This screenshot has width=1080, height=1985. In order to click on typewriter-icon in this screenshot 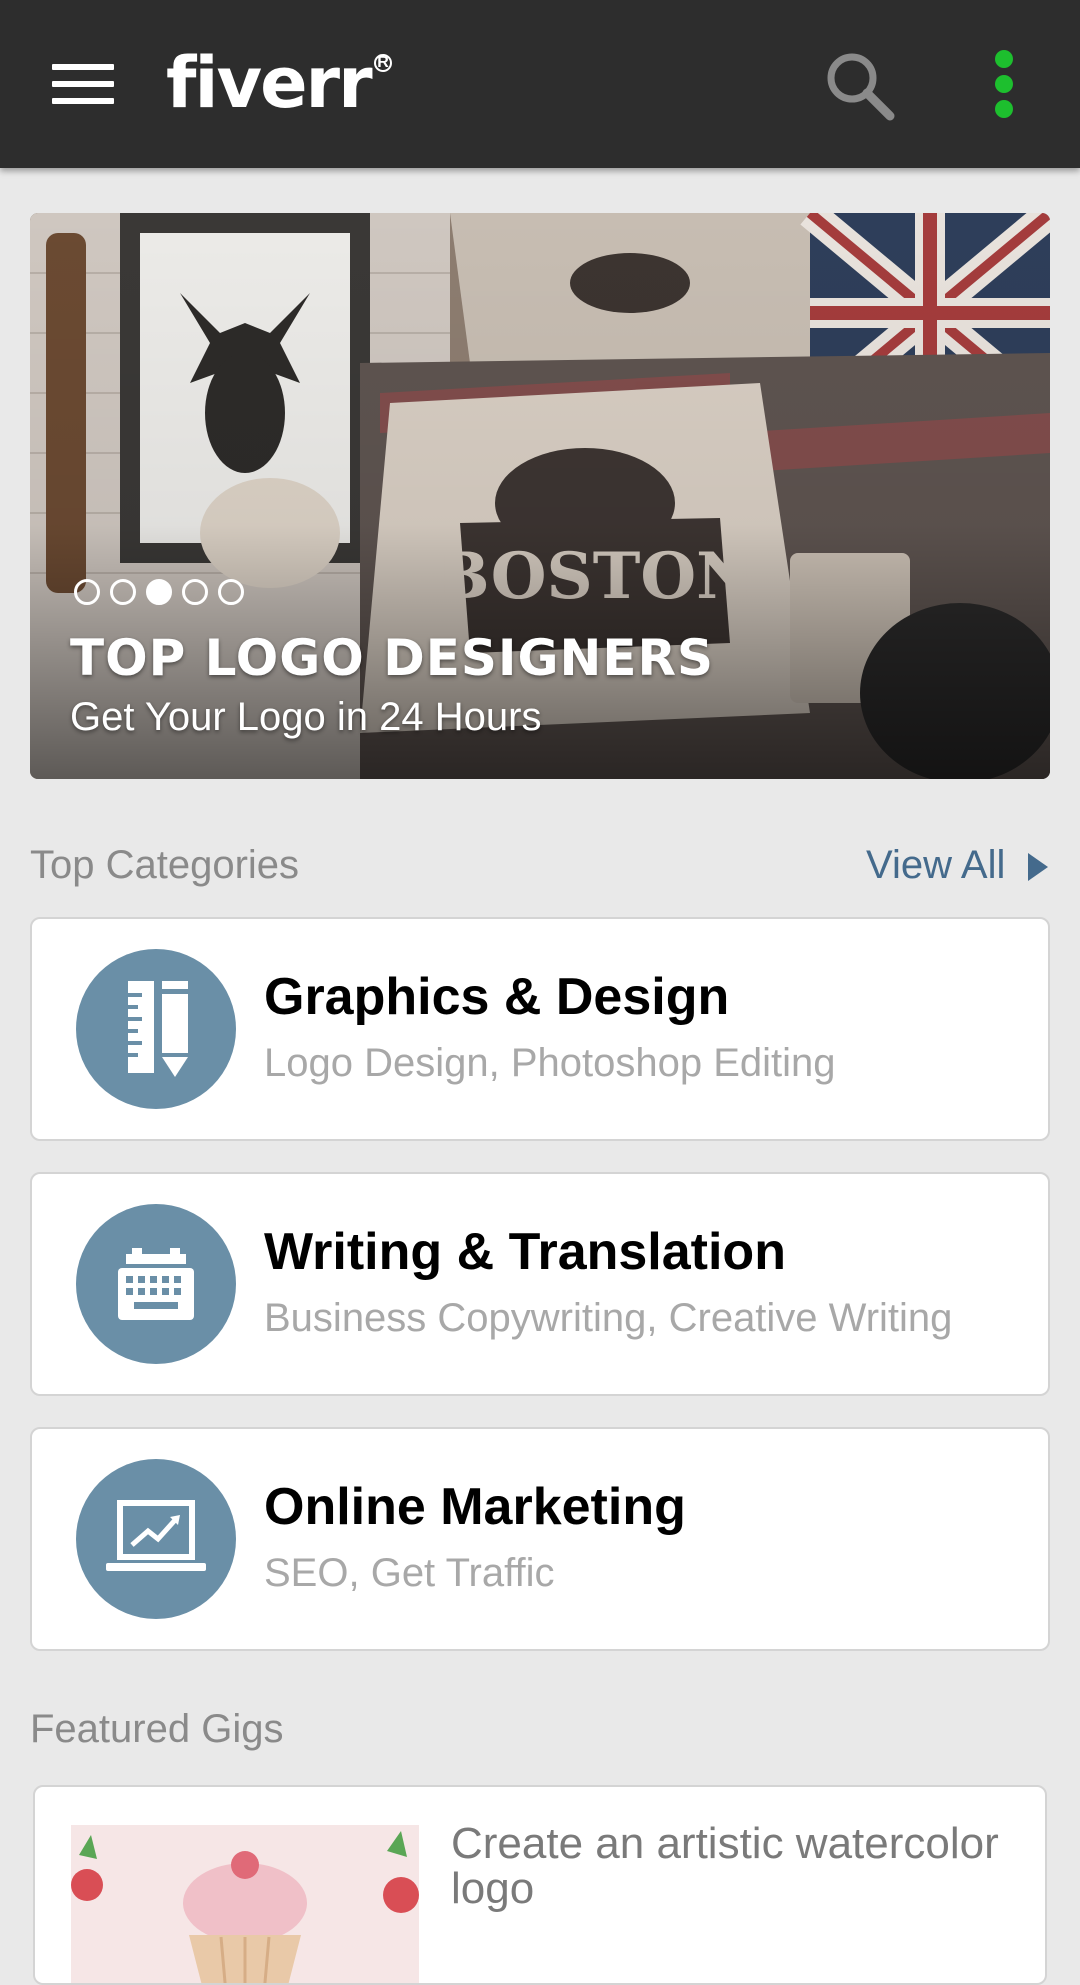, I will do `click(156, 1284)`.